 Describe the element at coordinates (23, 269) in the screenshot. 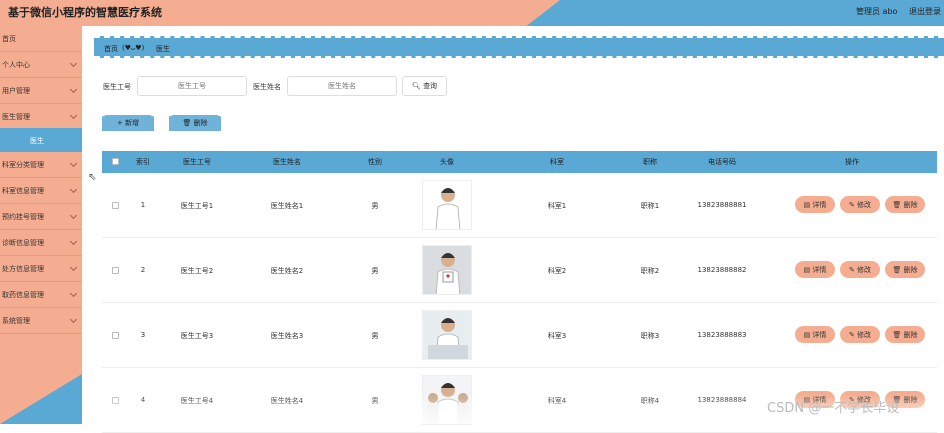

I see `sidebar-item-label: 处方信息管理` at that location.